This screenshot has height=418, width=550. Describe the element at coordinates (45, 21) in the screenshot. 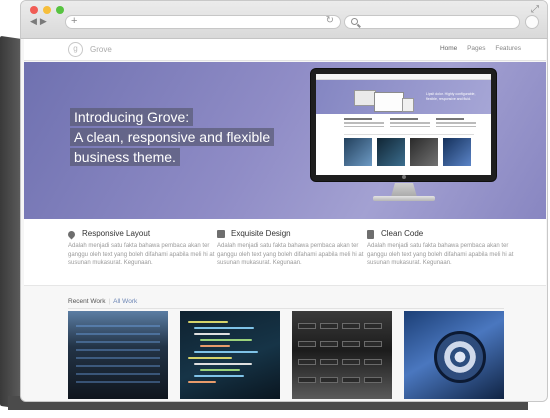

I see `forward-button: ▶` at that location.